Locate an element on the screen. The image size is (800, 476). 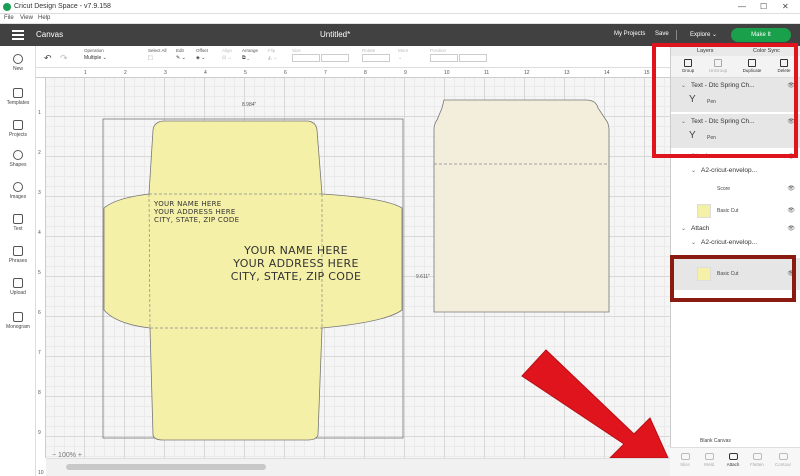
projects-tool-label: Projects is located at coordinates (18, 135).